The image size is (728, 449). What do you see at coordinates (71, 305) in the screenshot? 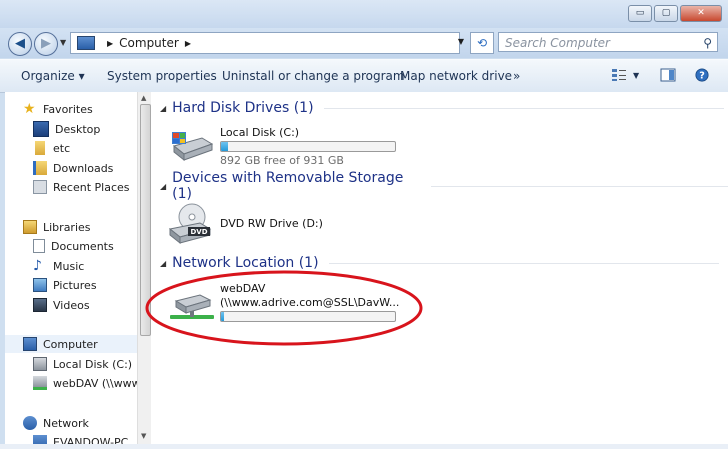
I see `nav-item-videos-label: Videos` at bounding box center [71, 305].